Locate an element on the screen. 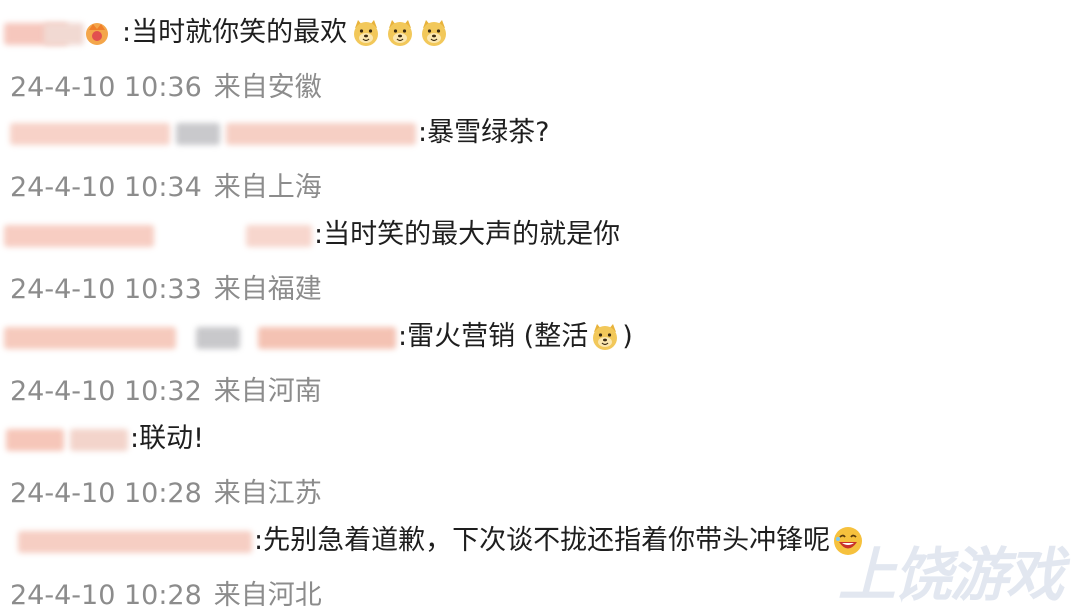 The width and height of the screenshot is (1080, 616). comment-location: 来自河北 is located at coordinates (267, 595).